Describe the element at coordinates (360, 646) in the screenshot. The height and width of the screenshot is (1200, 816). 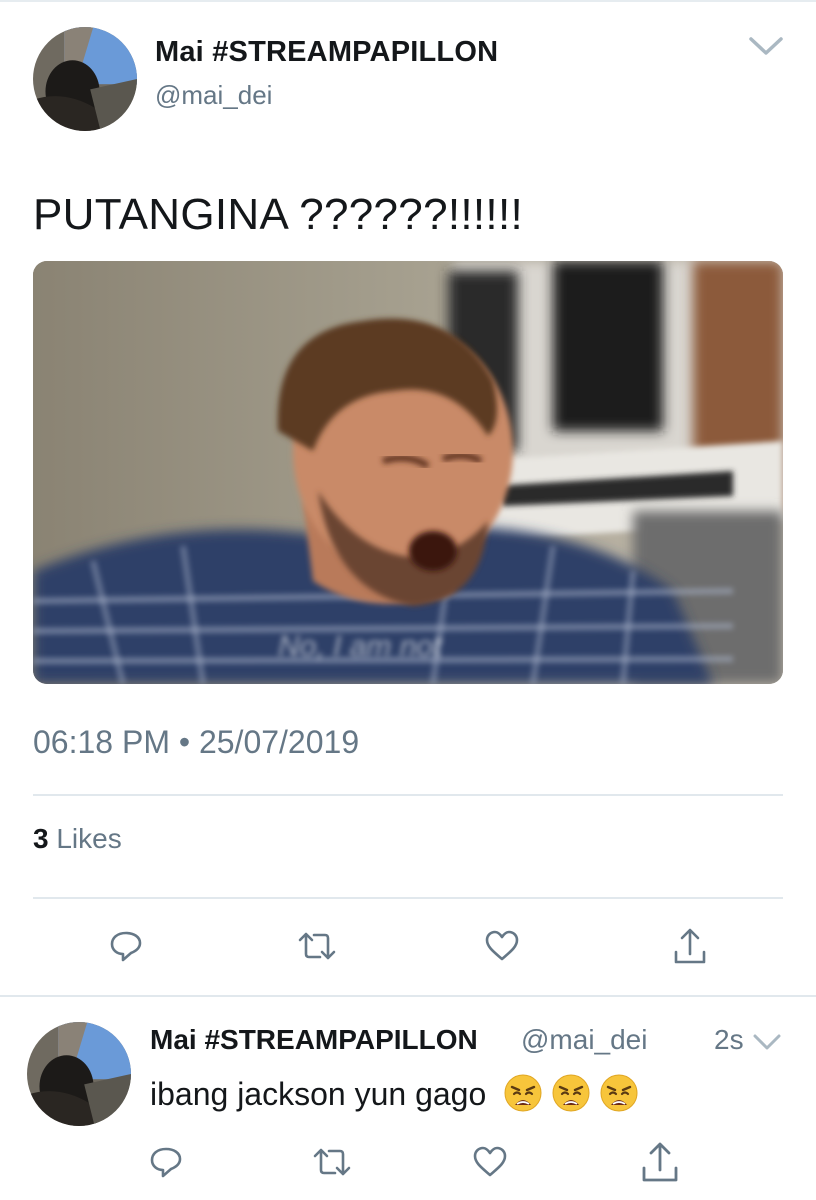
I see `media-caption: No, I am not` at that location.